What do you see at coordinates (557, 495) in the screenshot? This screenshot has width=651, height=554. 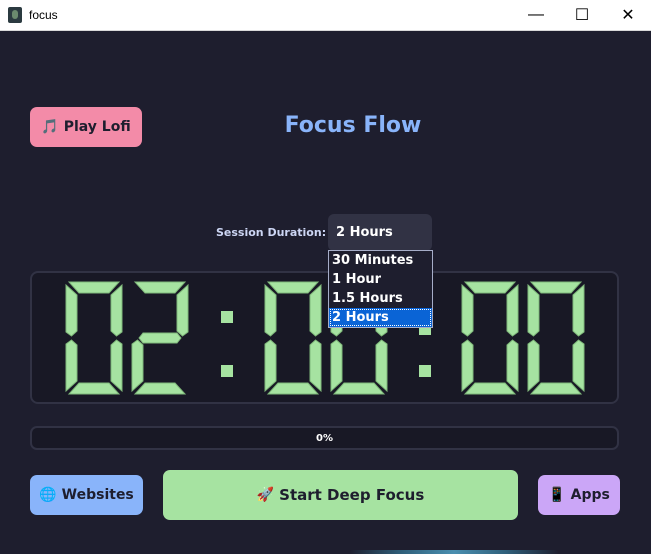 I see `phone-icon: 📱` at bounding box center [557, 495].